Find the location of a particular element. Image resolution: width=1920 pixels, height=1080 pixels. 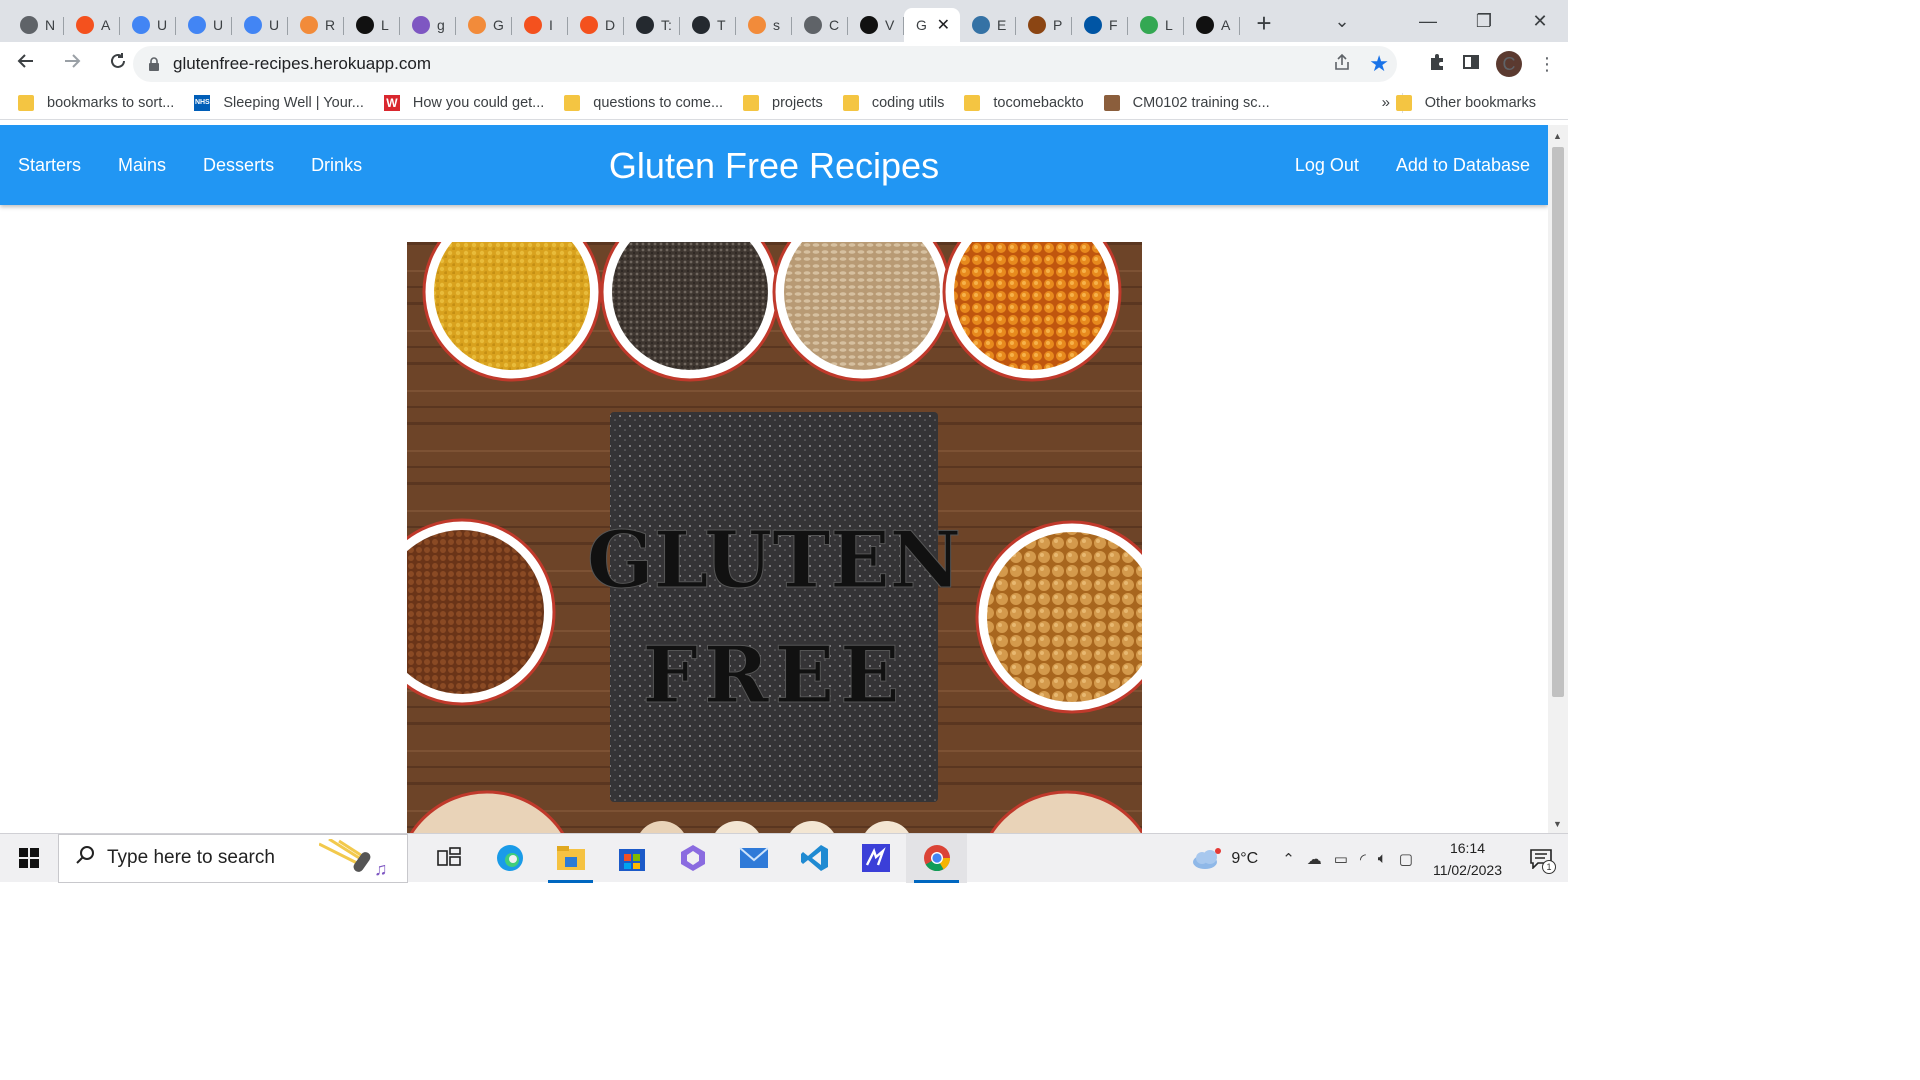

tab: C is located at coordinates (820, 25).